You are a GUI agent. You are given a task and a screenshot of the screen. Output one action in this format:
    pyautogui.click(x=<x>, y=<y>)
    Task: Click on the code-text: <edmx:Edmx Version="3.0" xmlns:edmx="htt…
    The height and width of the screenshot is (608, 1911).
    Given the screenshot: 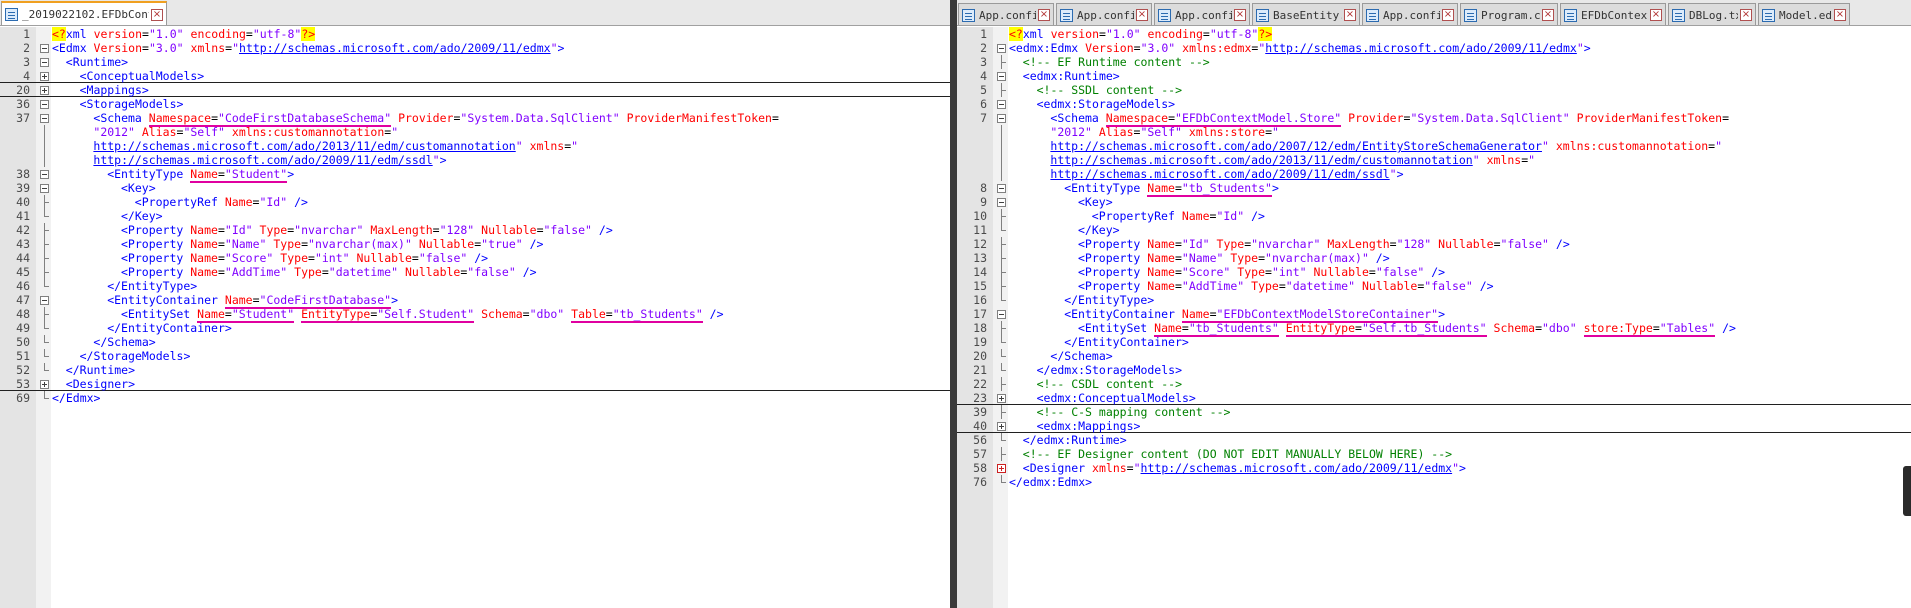 What is the action you would take?
    pyautogui.click(x=1300, y=48)
    